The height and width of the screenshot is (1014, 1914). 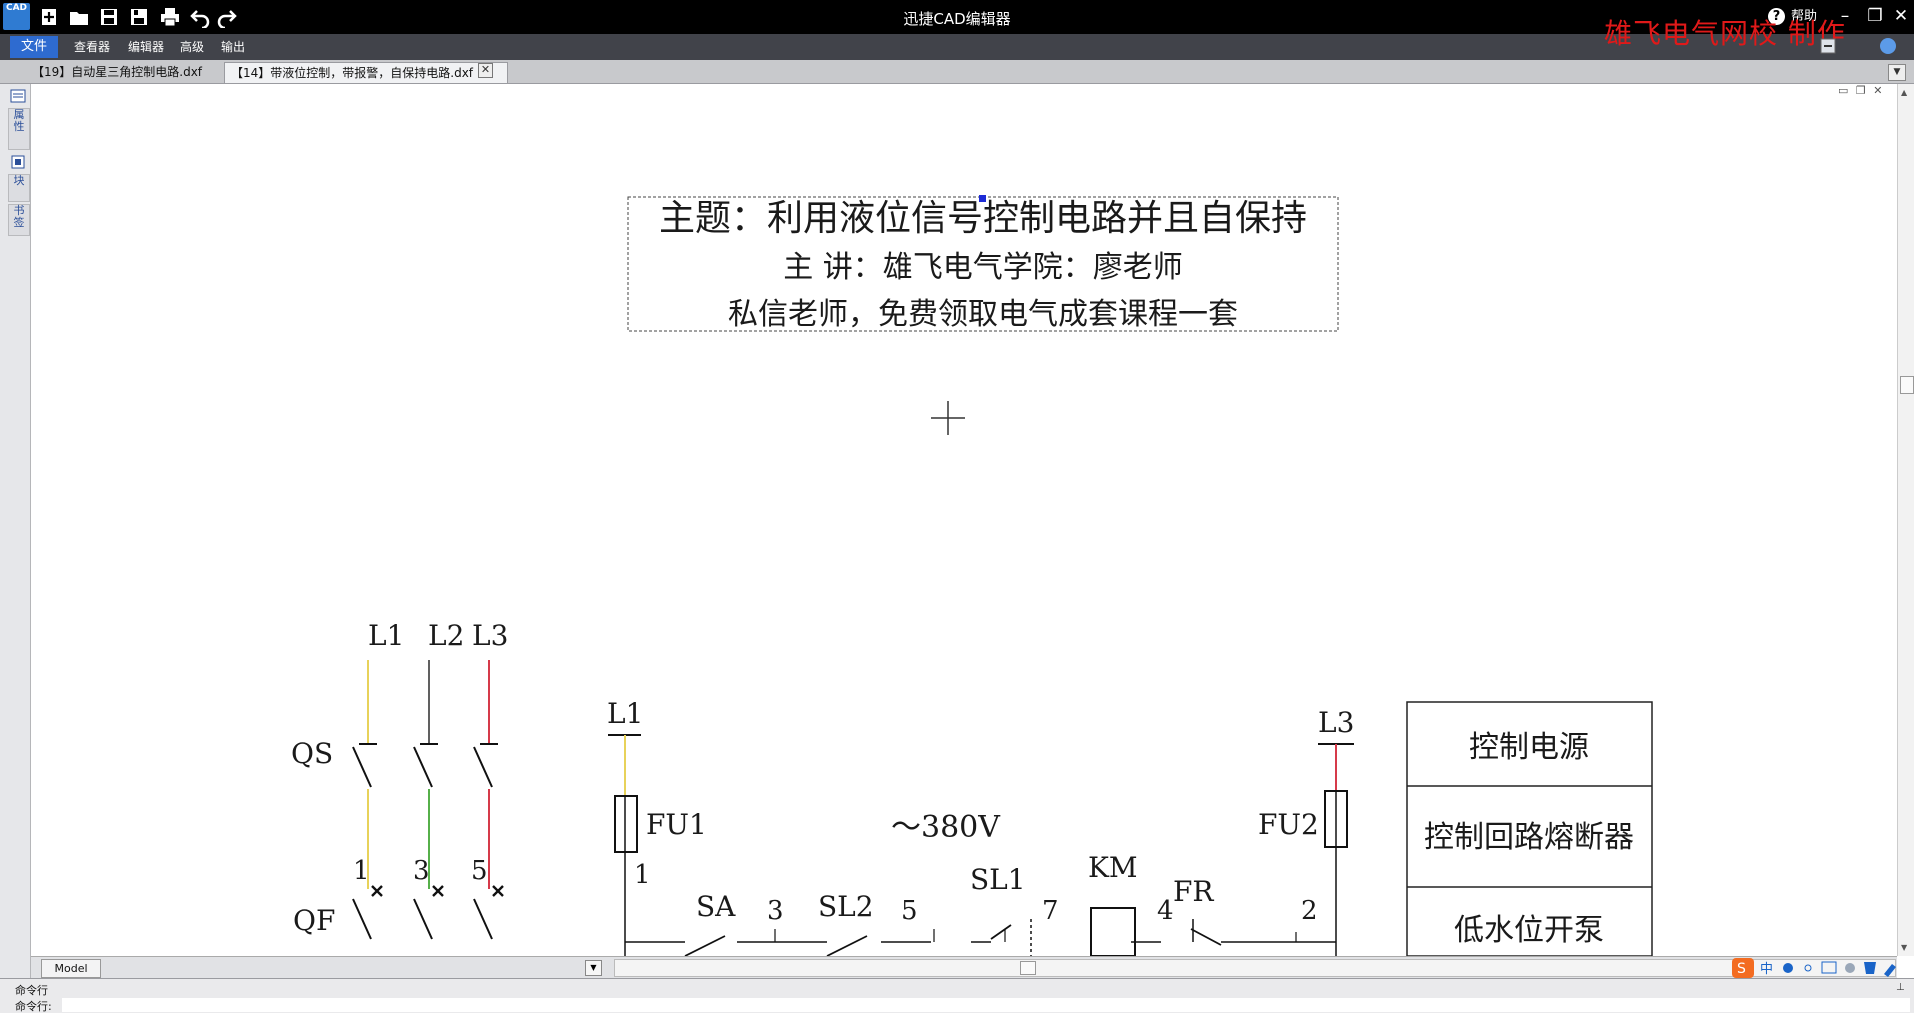 What do you see at coordinates (625, 713) in the screenshot?
I see `ctrl-label-L1: L1` at bounding box center [625, 713].